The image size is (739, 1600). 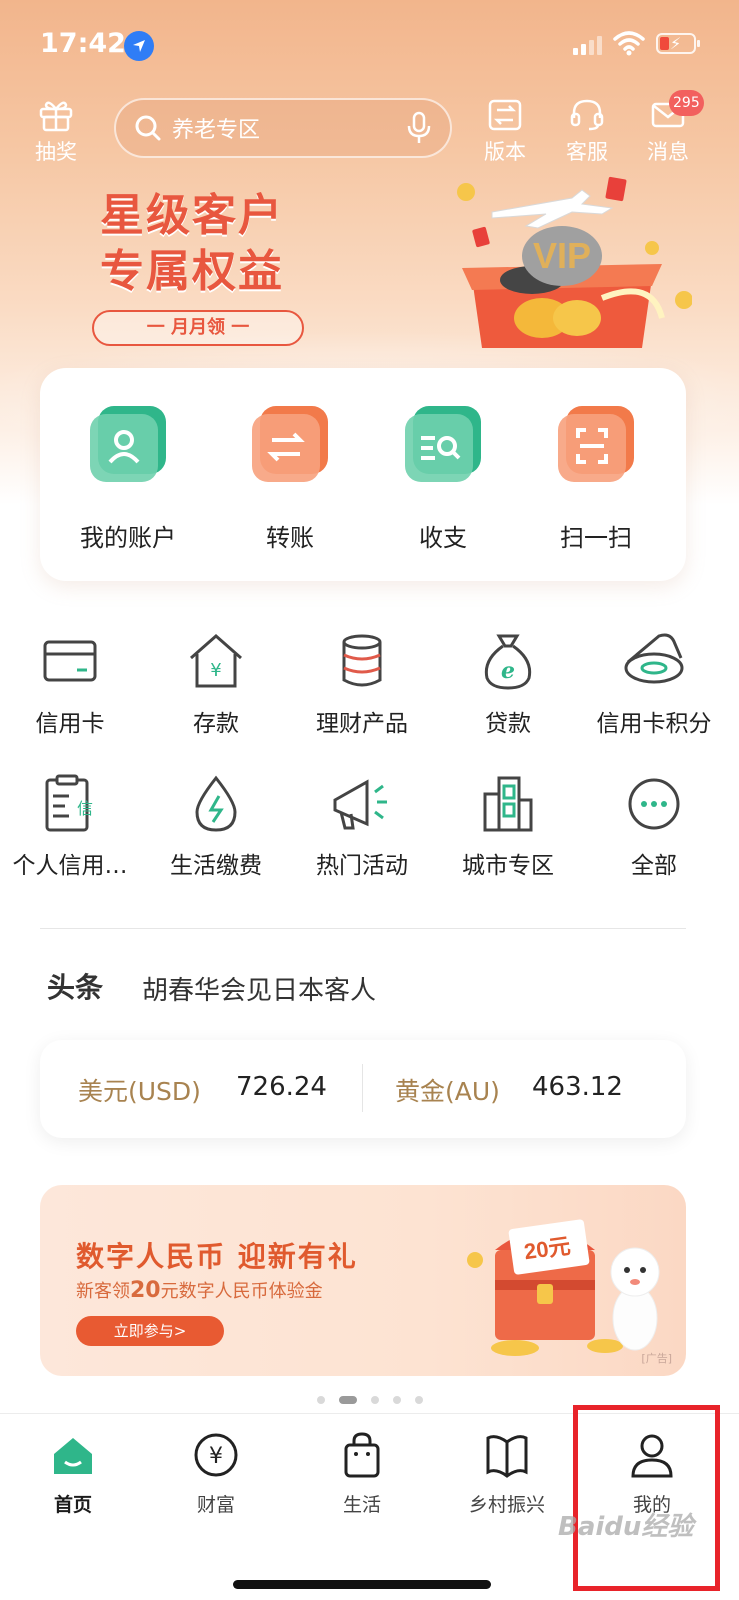 What do you see at coordinates (70, 662) in the screenshot?
I see `credit-card-icon` at bounding box center [70, 662].